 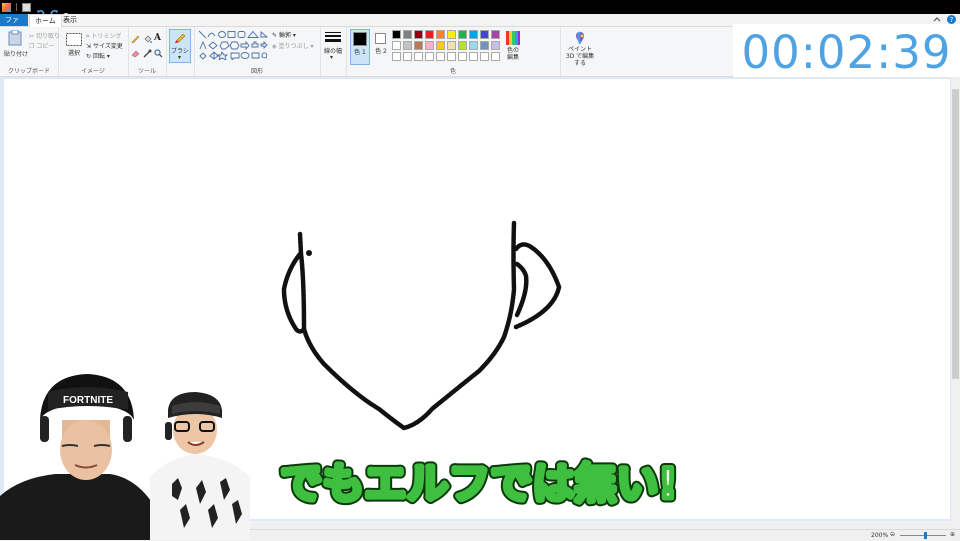 What do you see at coordinates (93, 71) in the screenshot?
I see `image-group-label: イメージ` at bounding box center [93, 71].